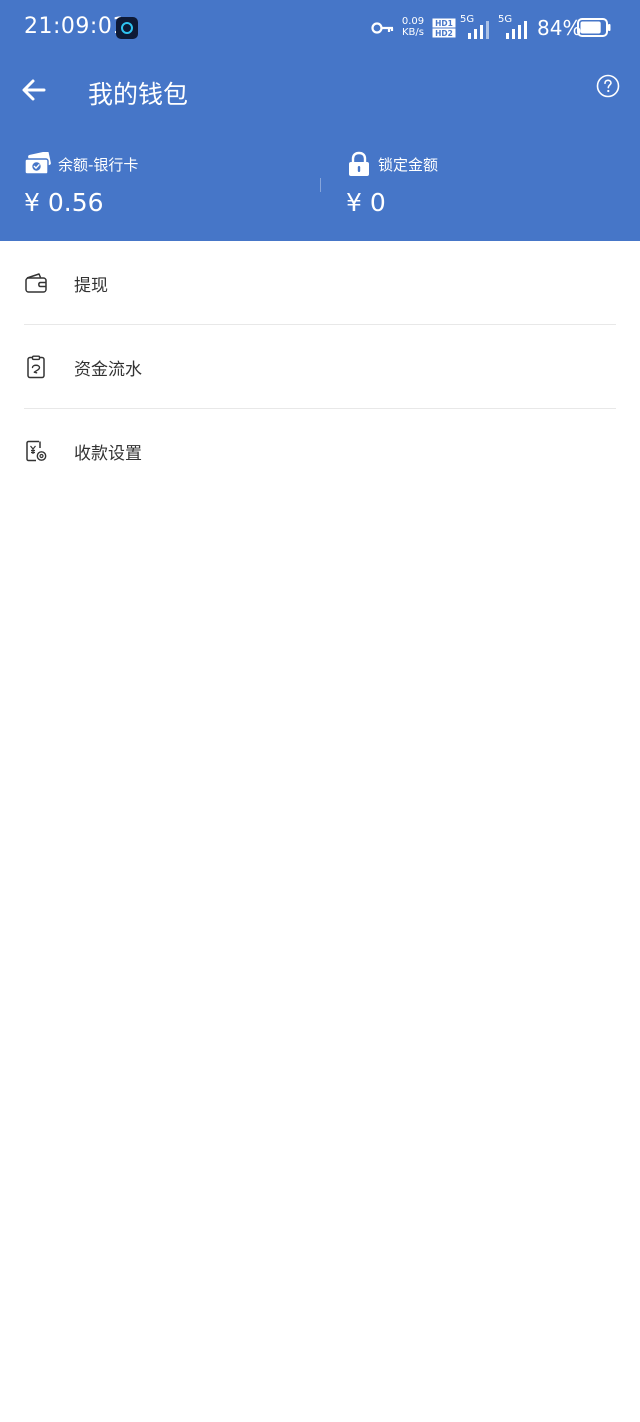 The image size is (640, 1422). Describe the element at coordinates (320, 28) in the screenshot. I see `status-bar: 21:09:01 0.09 KB/s HD1 HD2 5G 5G 84%` at that location.